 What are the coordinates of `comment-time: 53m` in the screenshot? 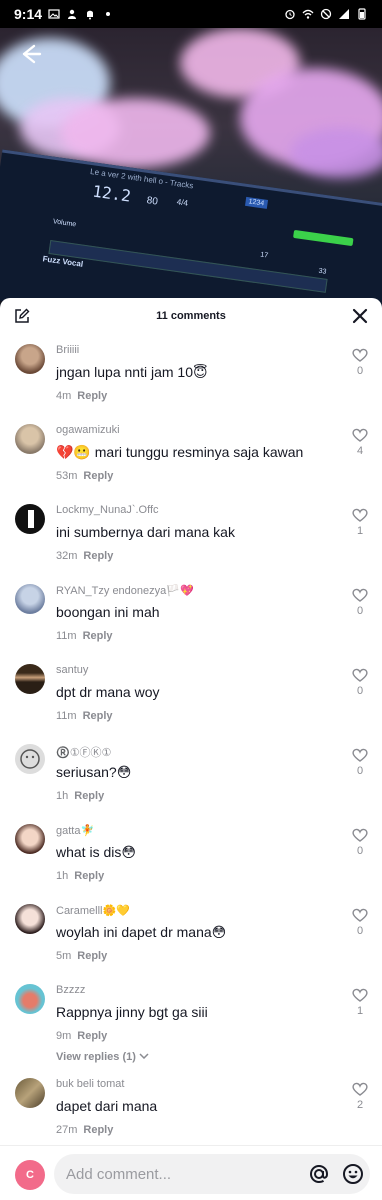 It's located at (67, 476).